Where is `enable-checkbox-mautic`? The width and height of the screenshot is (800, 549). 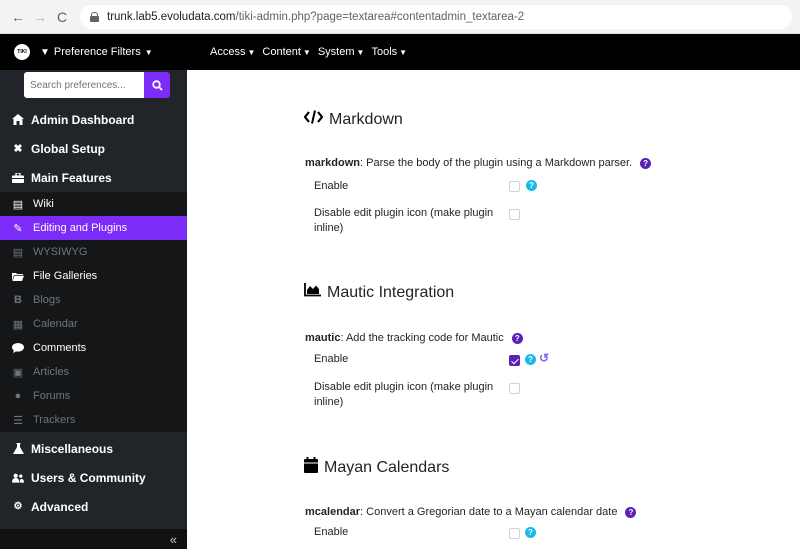
enable-checkbox-mautic is located at coordinates (514, 360).